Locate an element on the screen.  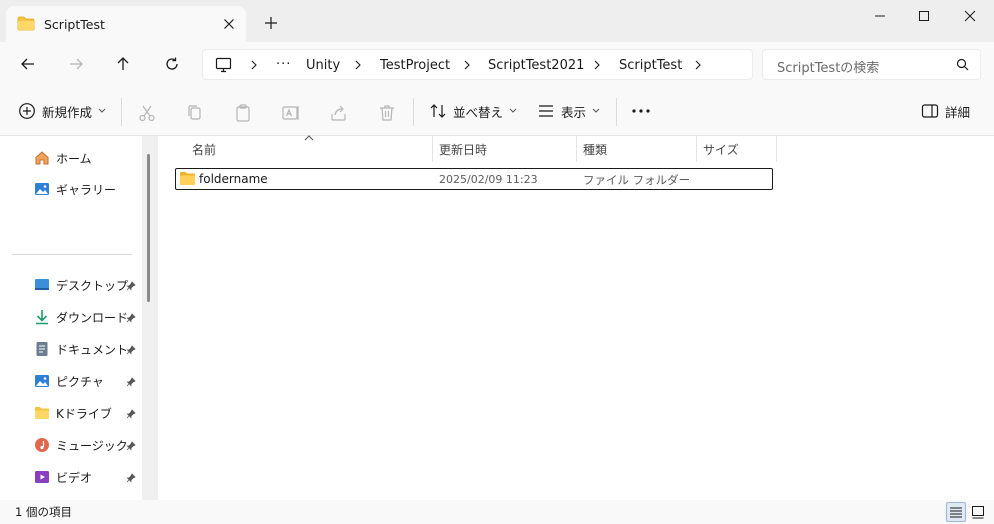
tiles-view-icon is located at coordinates (978, 512).